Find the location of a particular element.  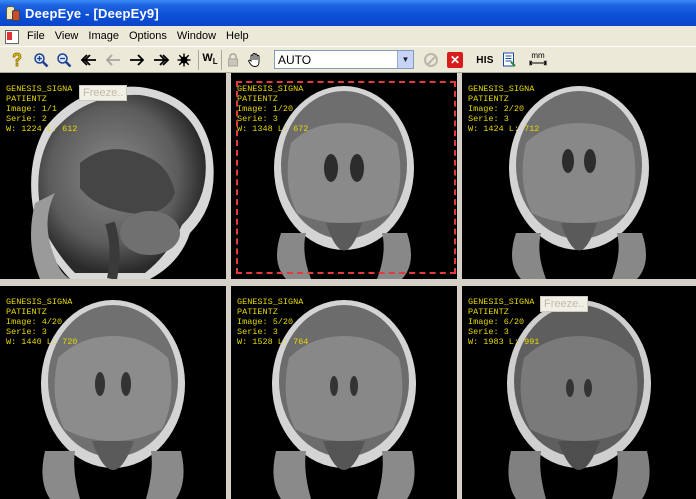

pan-hand-icon is located at coordinates (255, 60).